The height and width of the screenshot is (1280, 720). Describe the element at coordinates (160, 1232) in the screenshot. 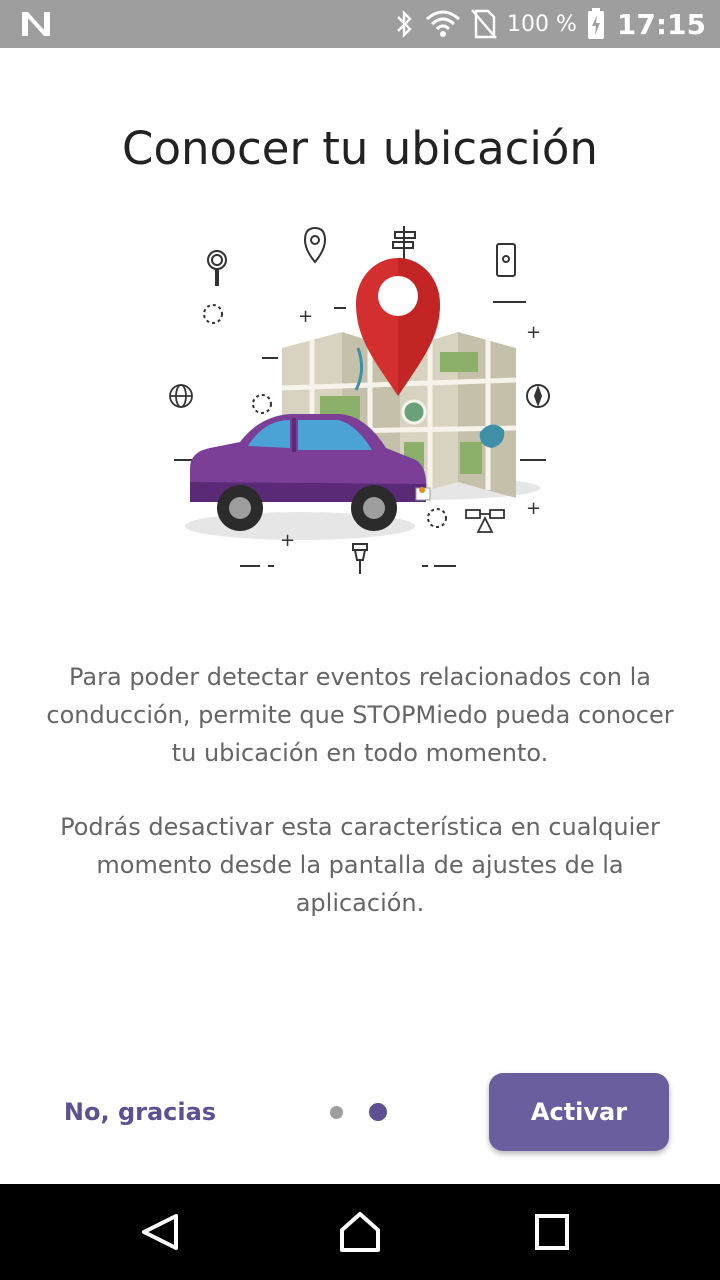

I see `back-icon` at that location.